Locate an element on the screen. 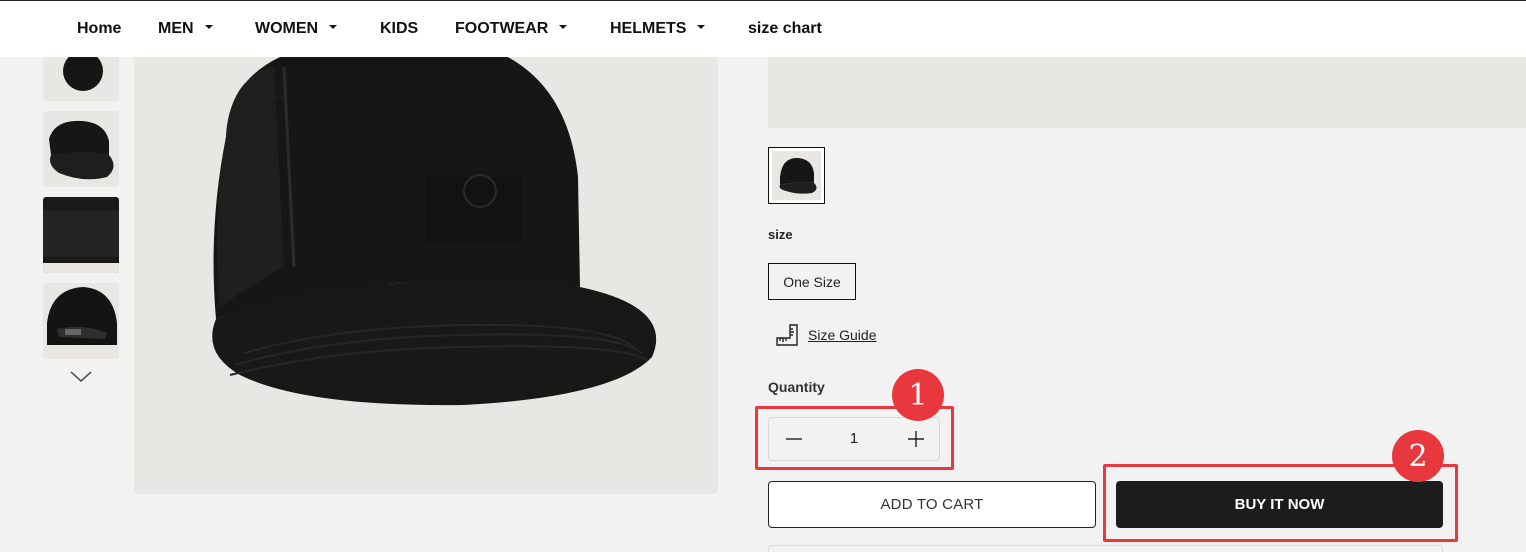 This screenshot has height=552, width=1526. swatch-image is located at coordinates (796, 175).